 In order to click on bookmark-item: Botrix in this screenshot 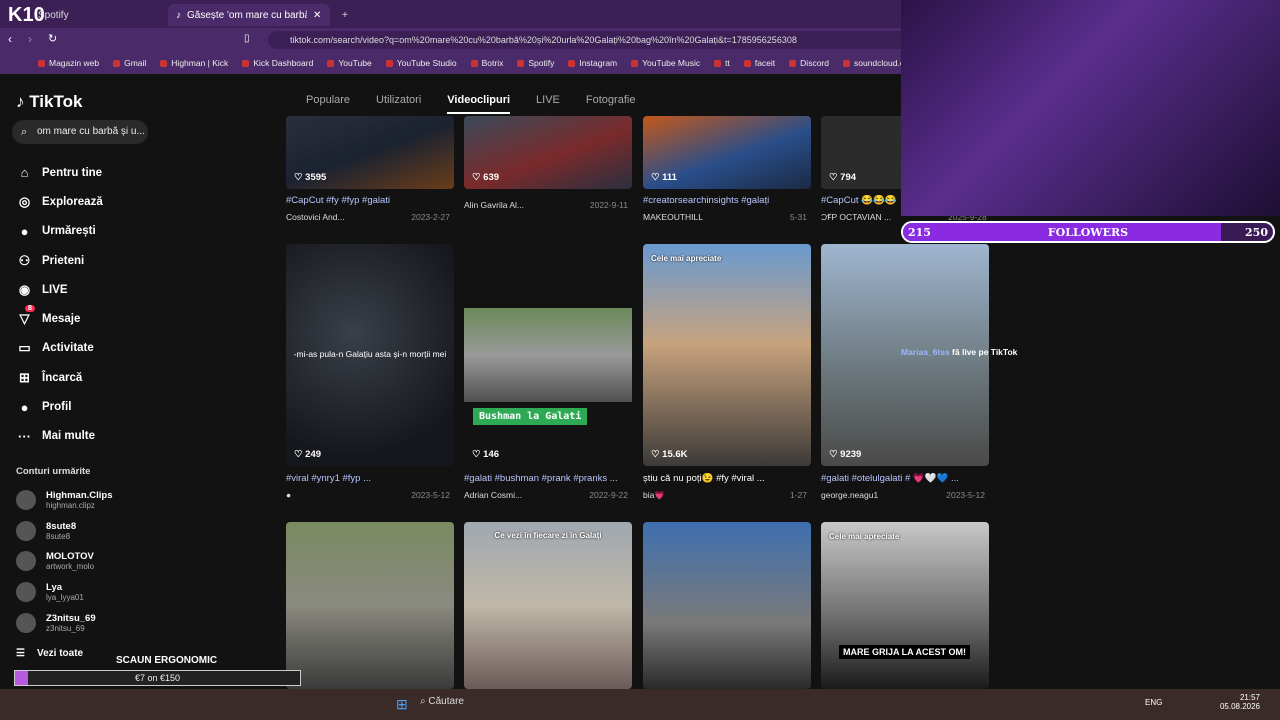, I will do `click(487, 63)`.